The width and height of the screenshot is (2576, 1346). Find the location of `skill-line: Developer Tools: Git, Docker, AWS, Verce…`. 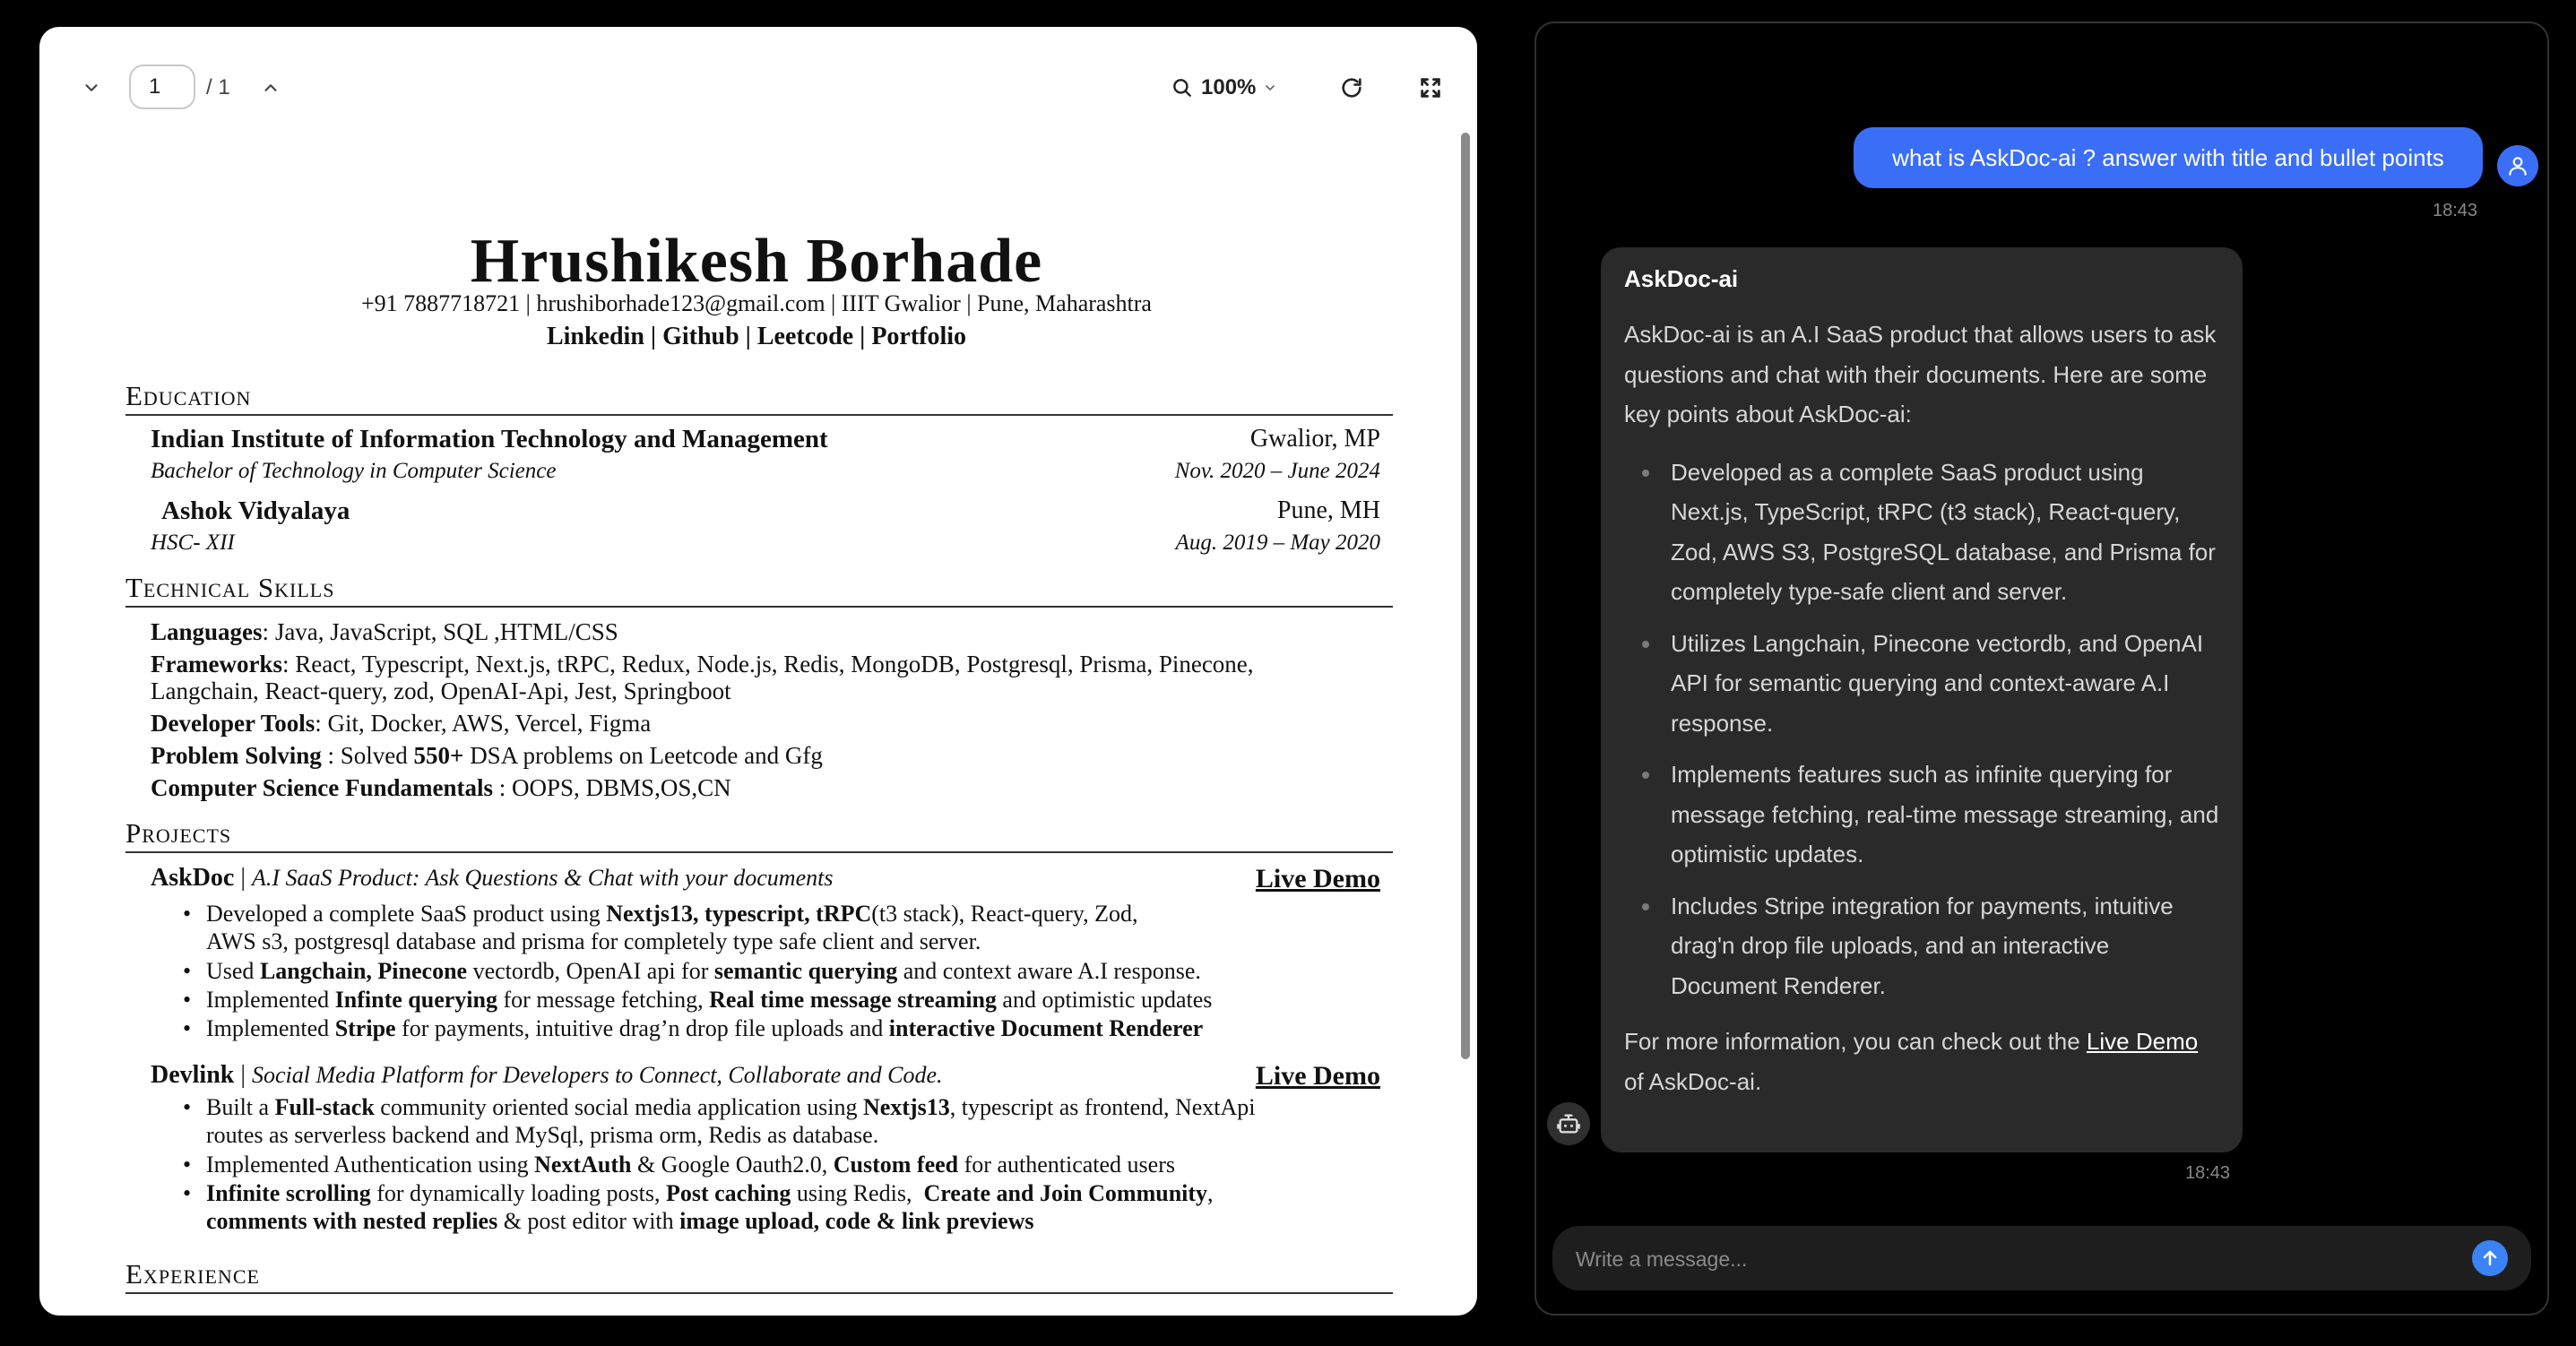

skill-line: Developer Tools: Git, Docker, AWS, Verce… is located at coordinates (401, 723).